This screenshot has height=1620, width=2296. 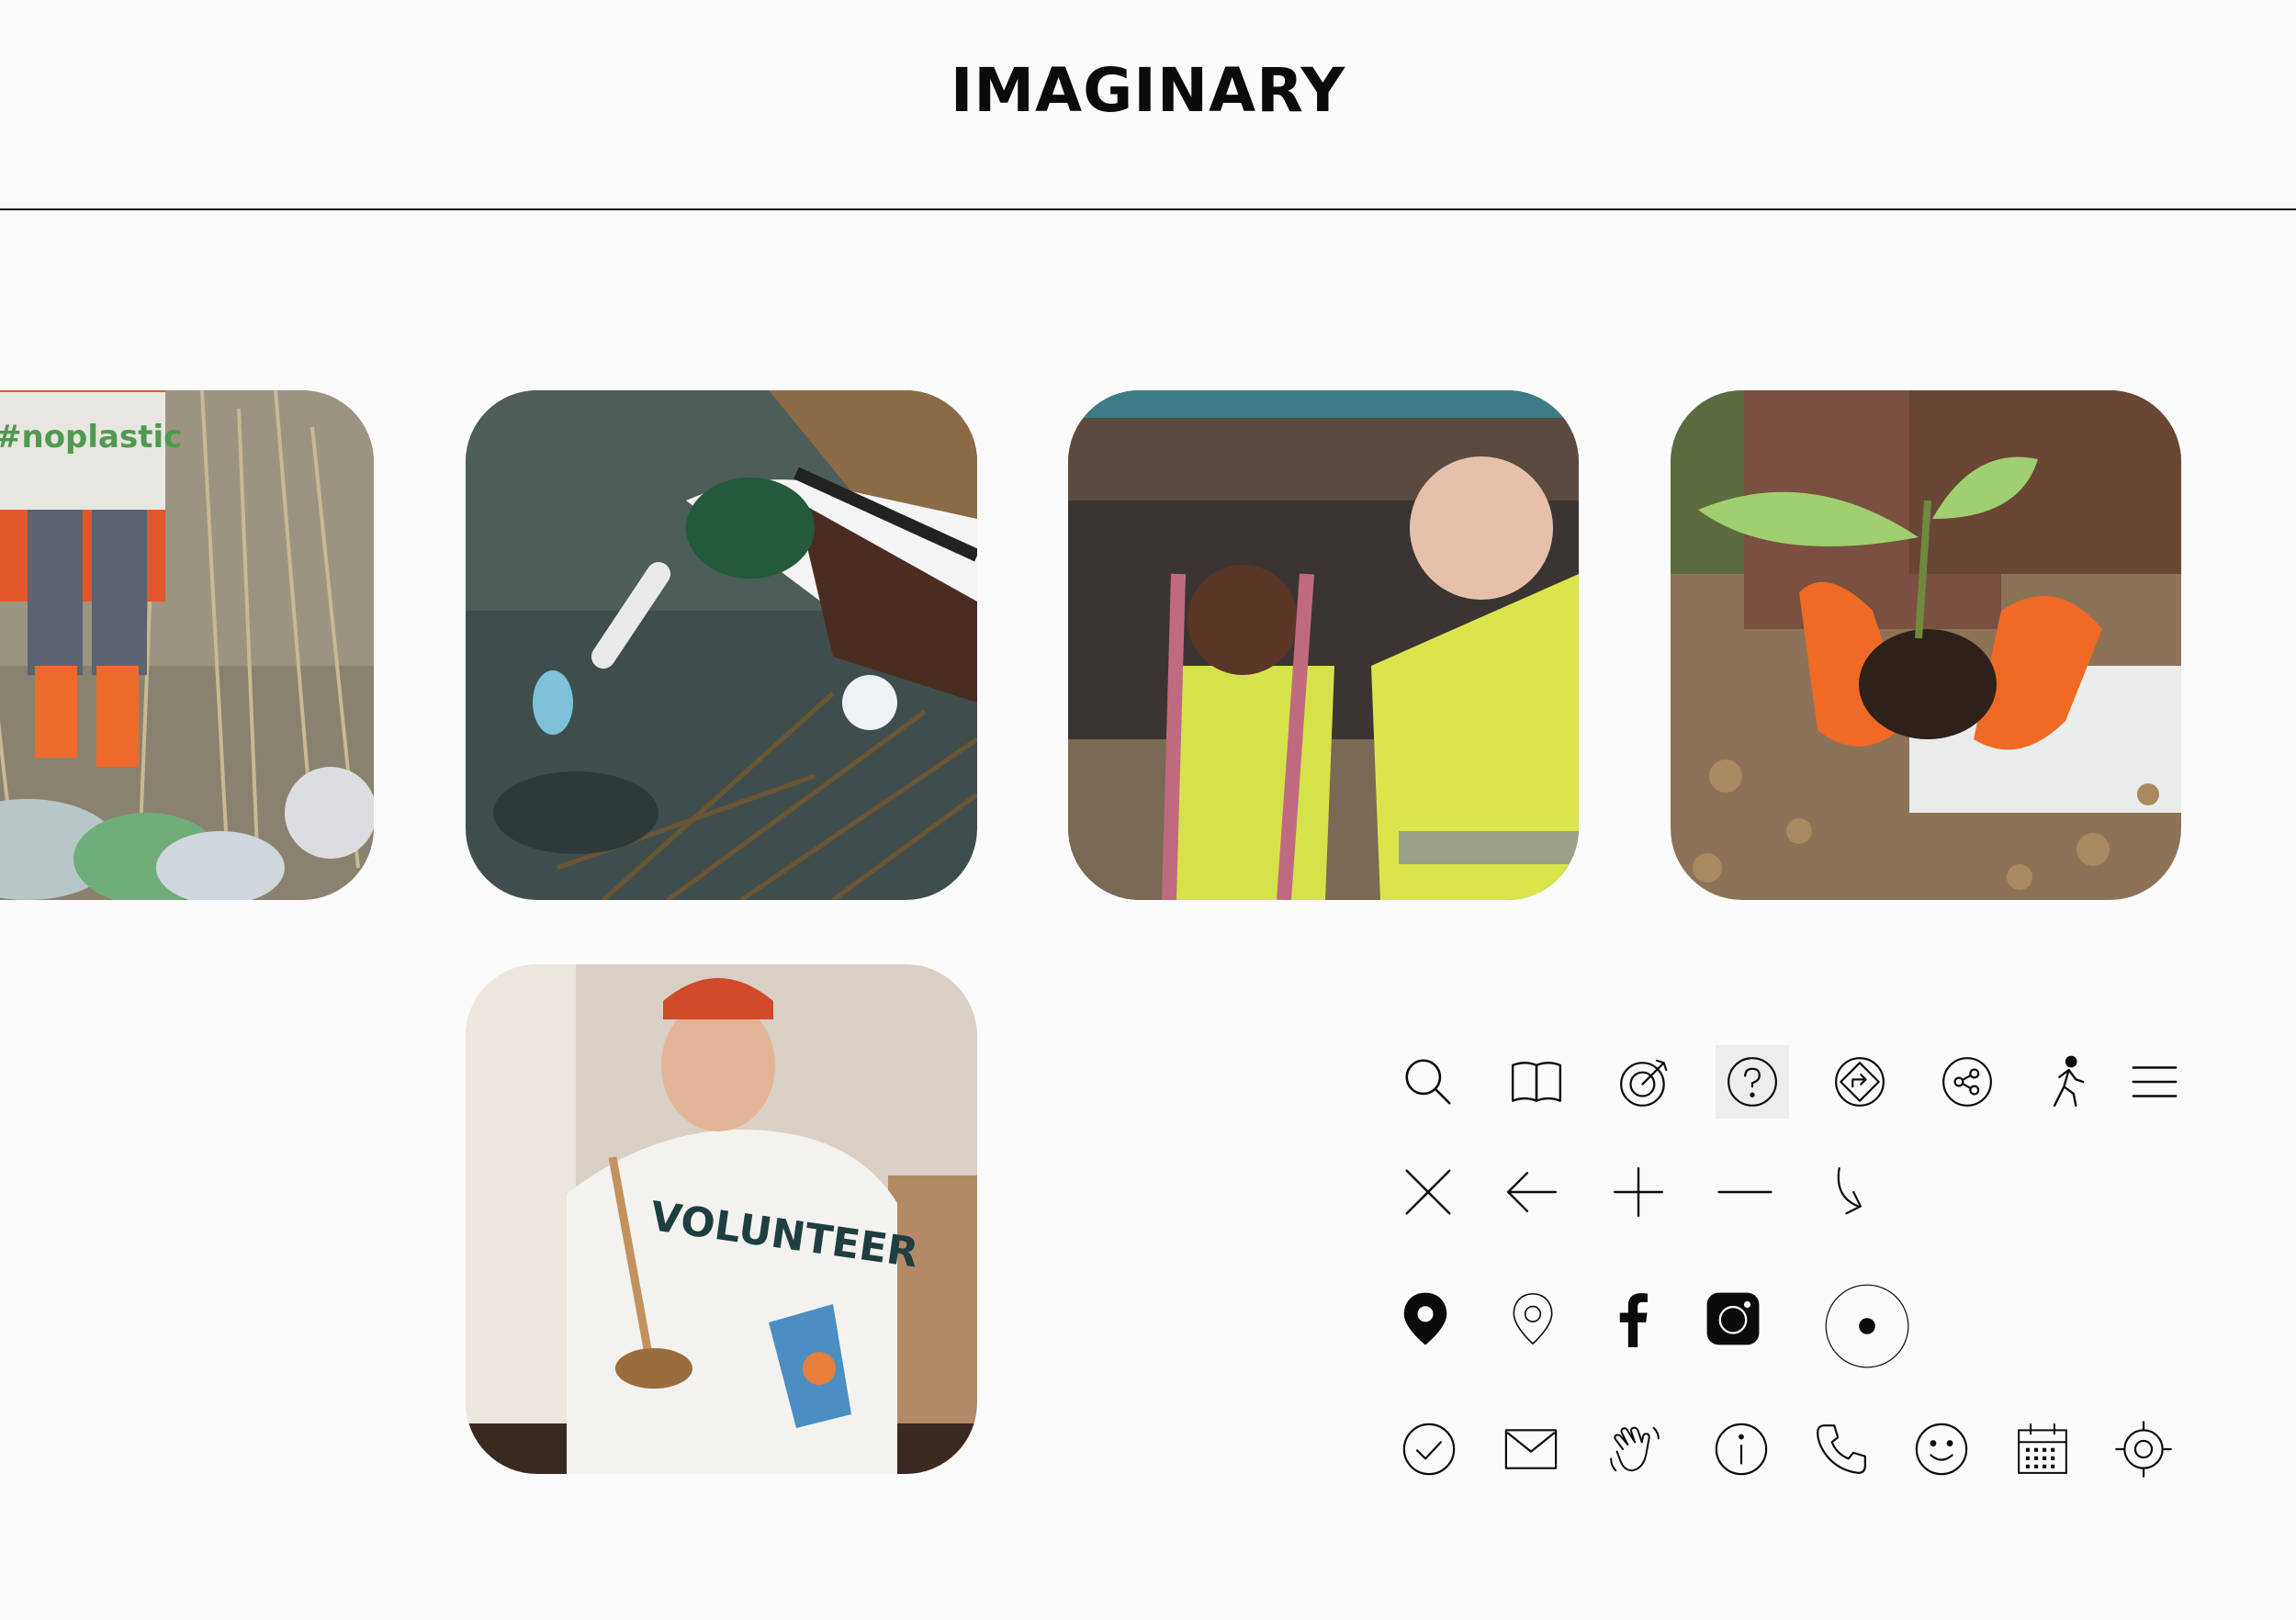 What do you see at coordinates (1532, 1192) in the screenshot?
I see `arrow-left-icon` at bounding box center [1532, 1192].